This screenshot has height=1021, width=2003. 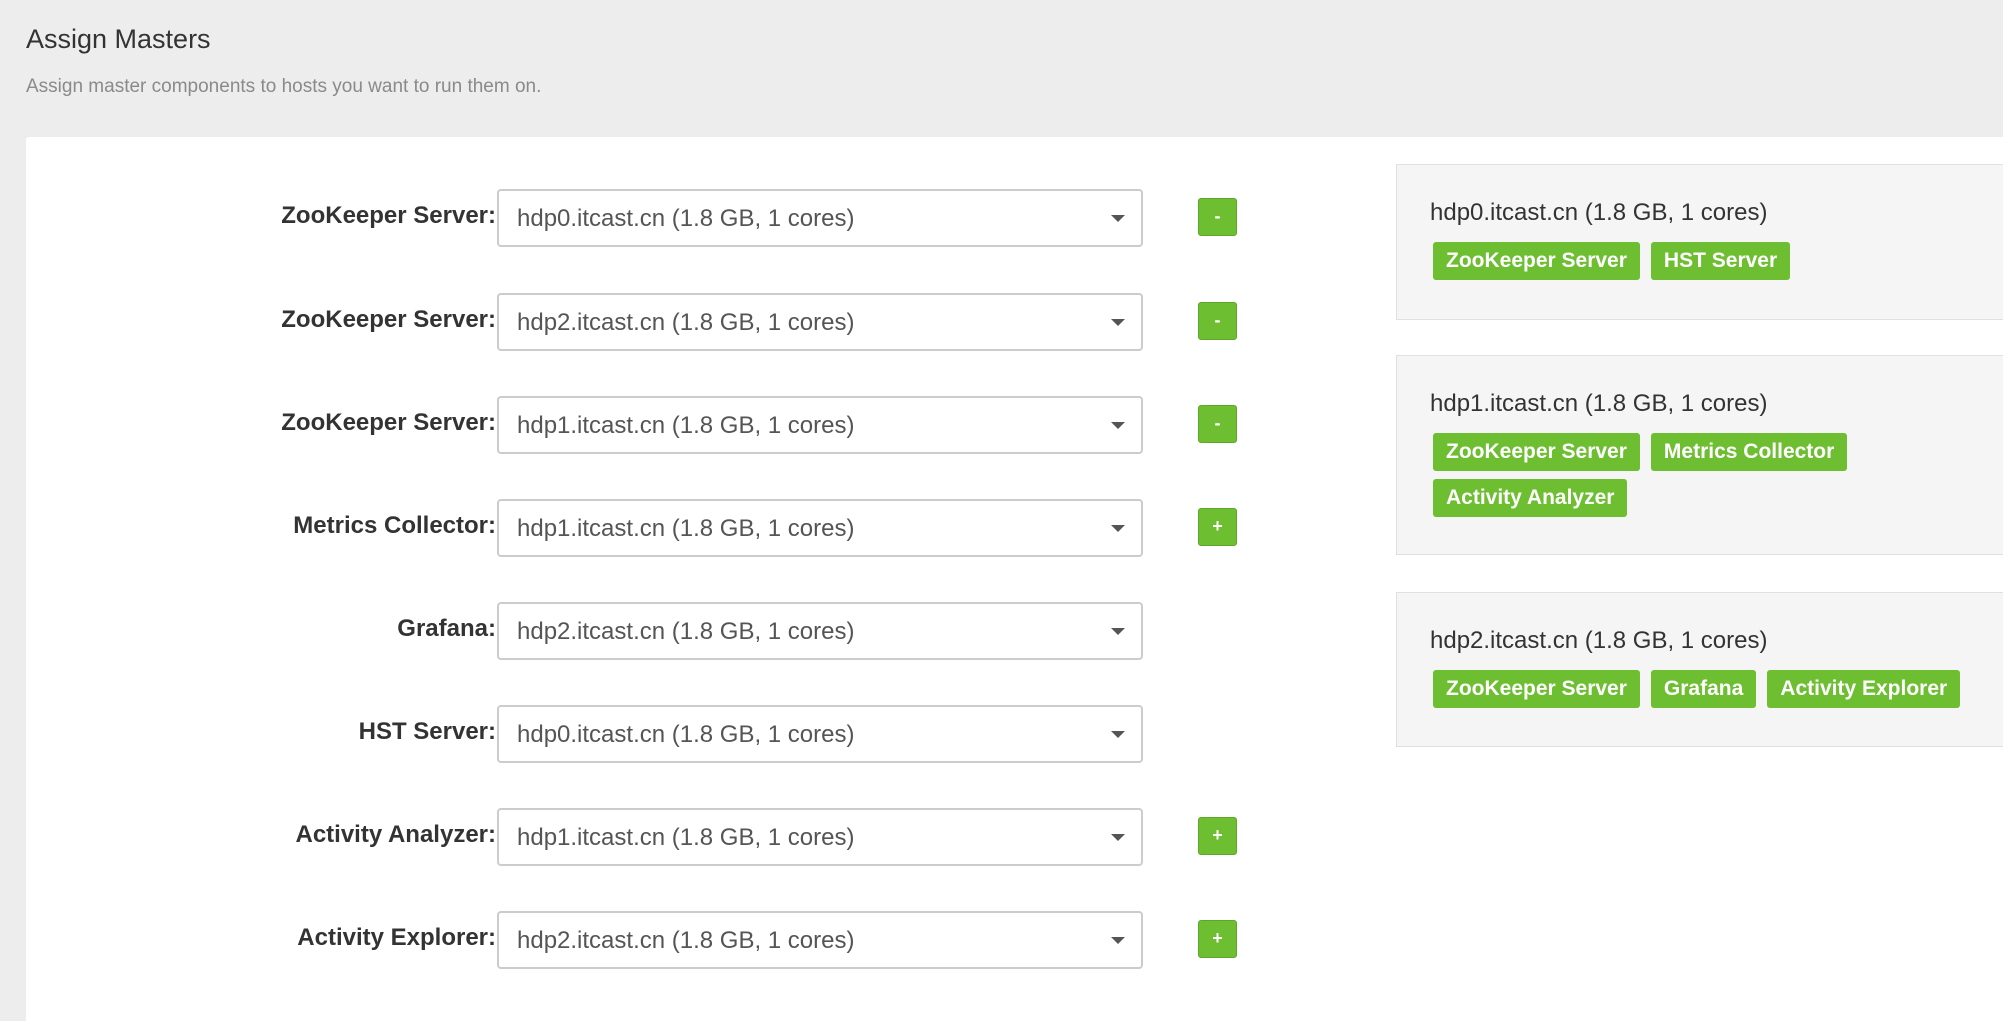 I want to click on component-tag: Grafana, so click(x=1703, y=689).